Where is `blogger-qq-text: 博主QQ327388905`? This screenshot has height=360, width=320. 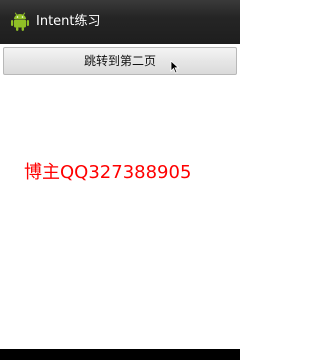 blogger-qq-text: 博主QQ327388905 is located at coordinates (108, 172).